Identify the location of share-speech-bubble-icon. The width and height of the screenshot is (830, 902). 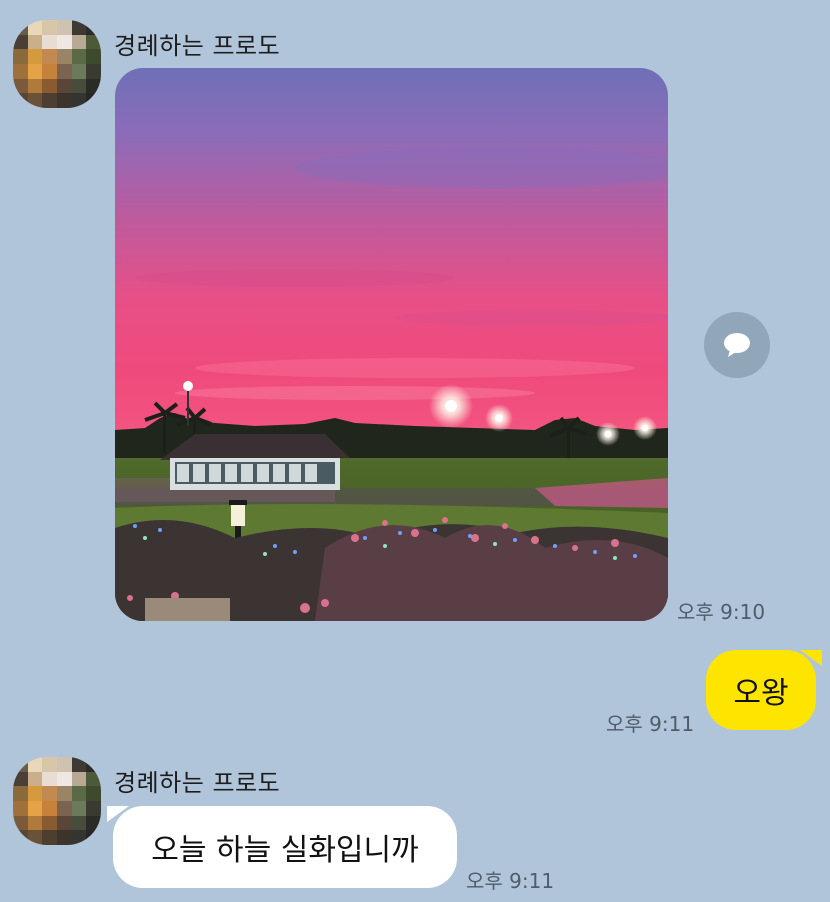
(737, 345).